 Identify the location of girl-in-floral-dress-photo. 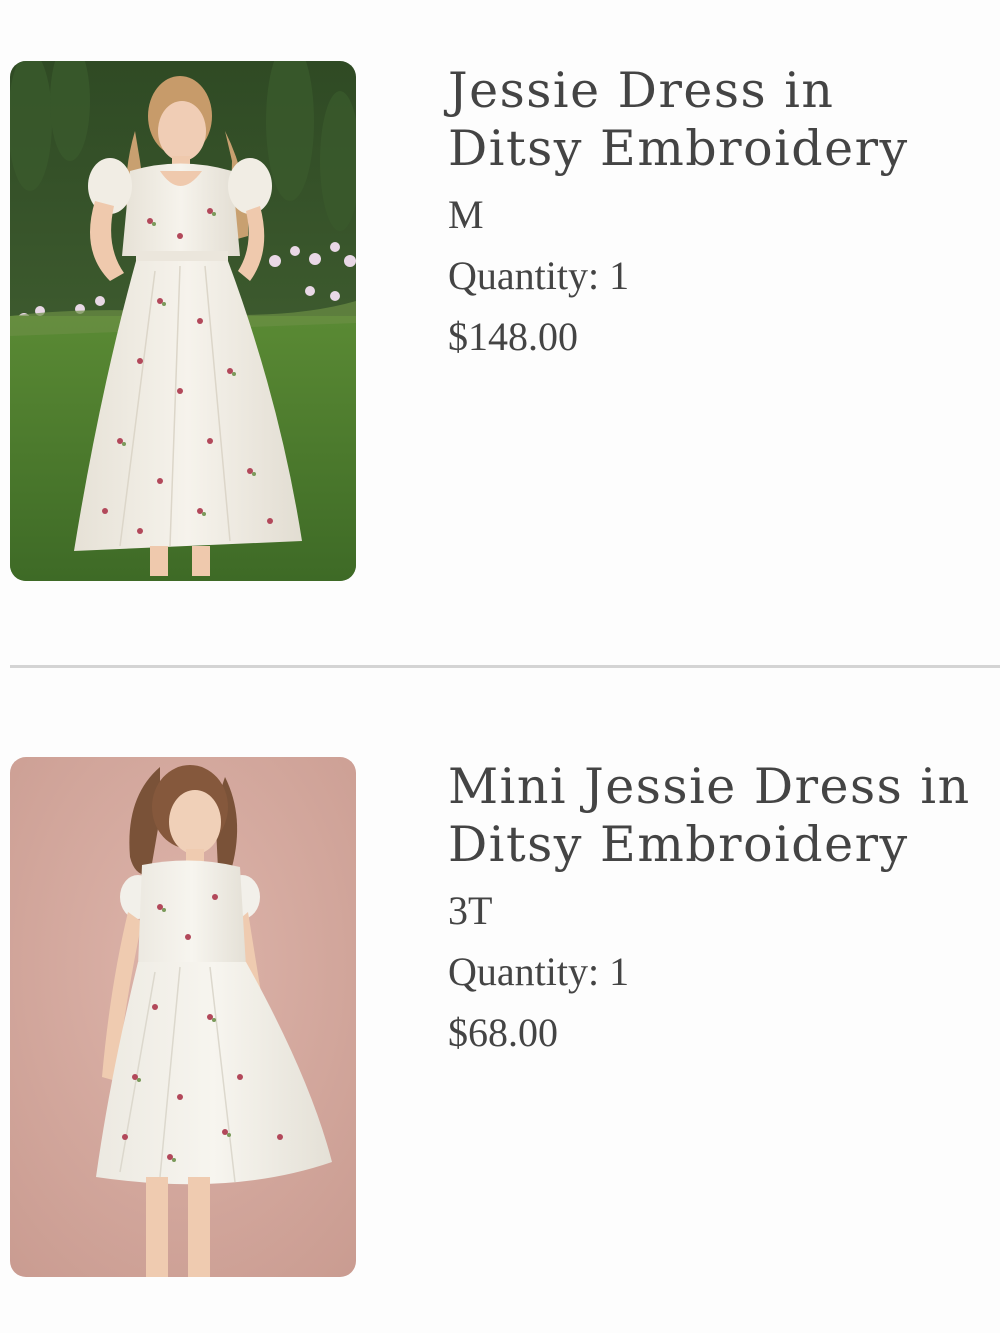
(183, 1017).